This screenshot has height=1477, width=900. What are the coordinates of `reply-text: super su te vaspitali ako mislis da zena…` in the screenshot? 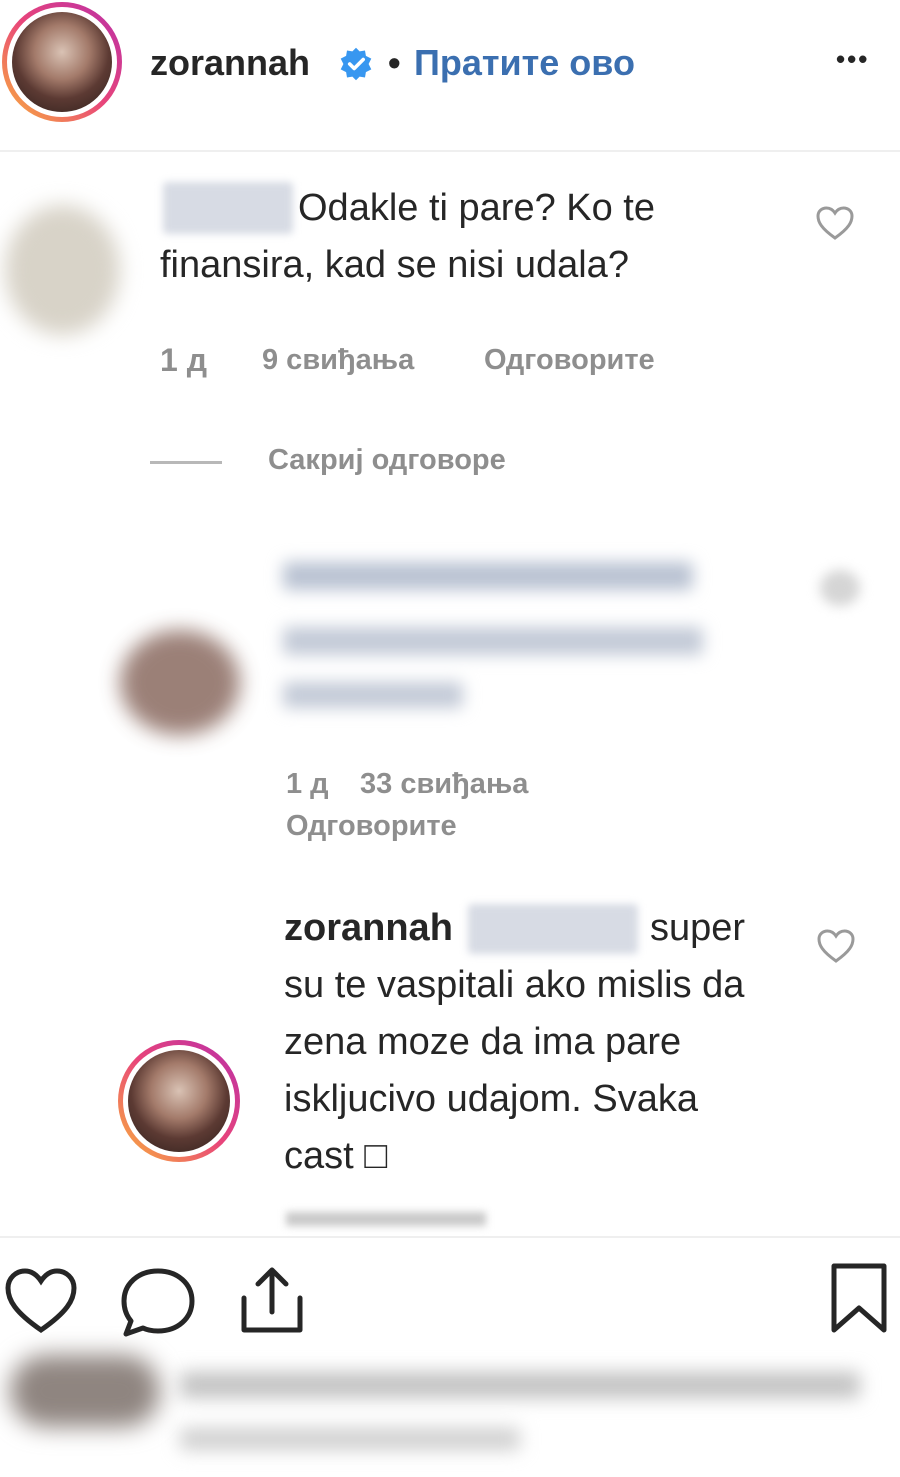 It's located at (515, 1042).